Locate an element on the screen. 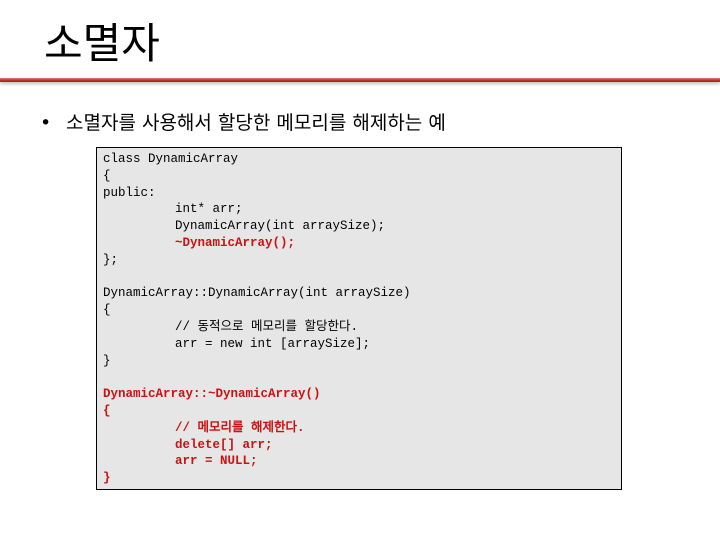 The height and width of the screenshot is (540, 720). code-line: ~DynamicArray(); is located at coordinates (235, 242).